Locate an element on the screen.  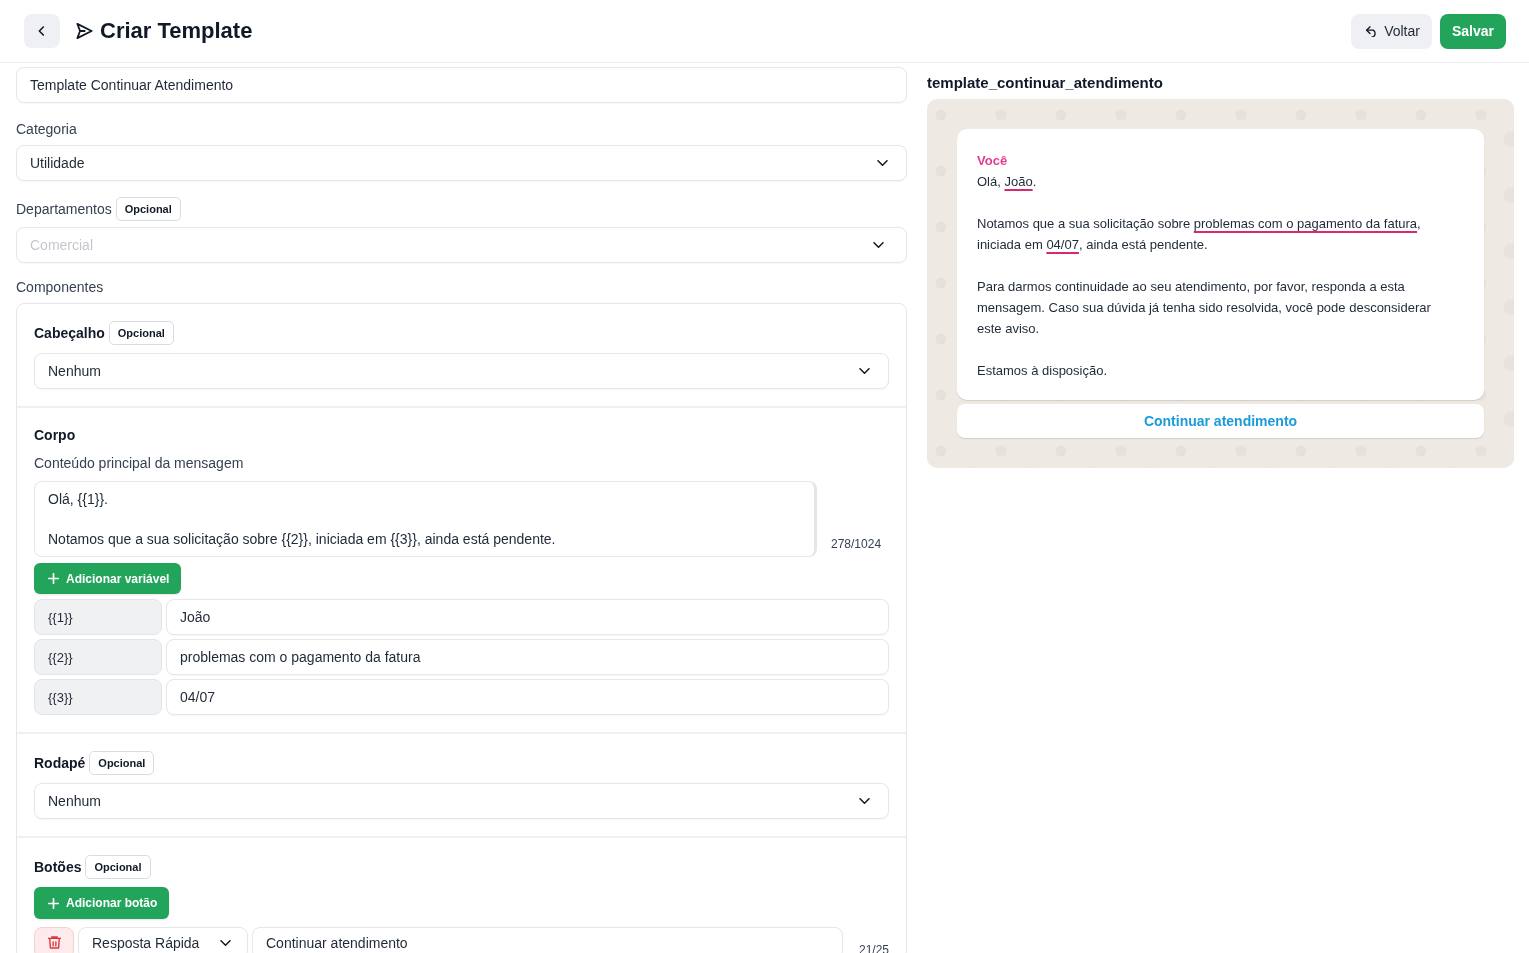
chevron-left-icon is located at coordinates (42, 31).